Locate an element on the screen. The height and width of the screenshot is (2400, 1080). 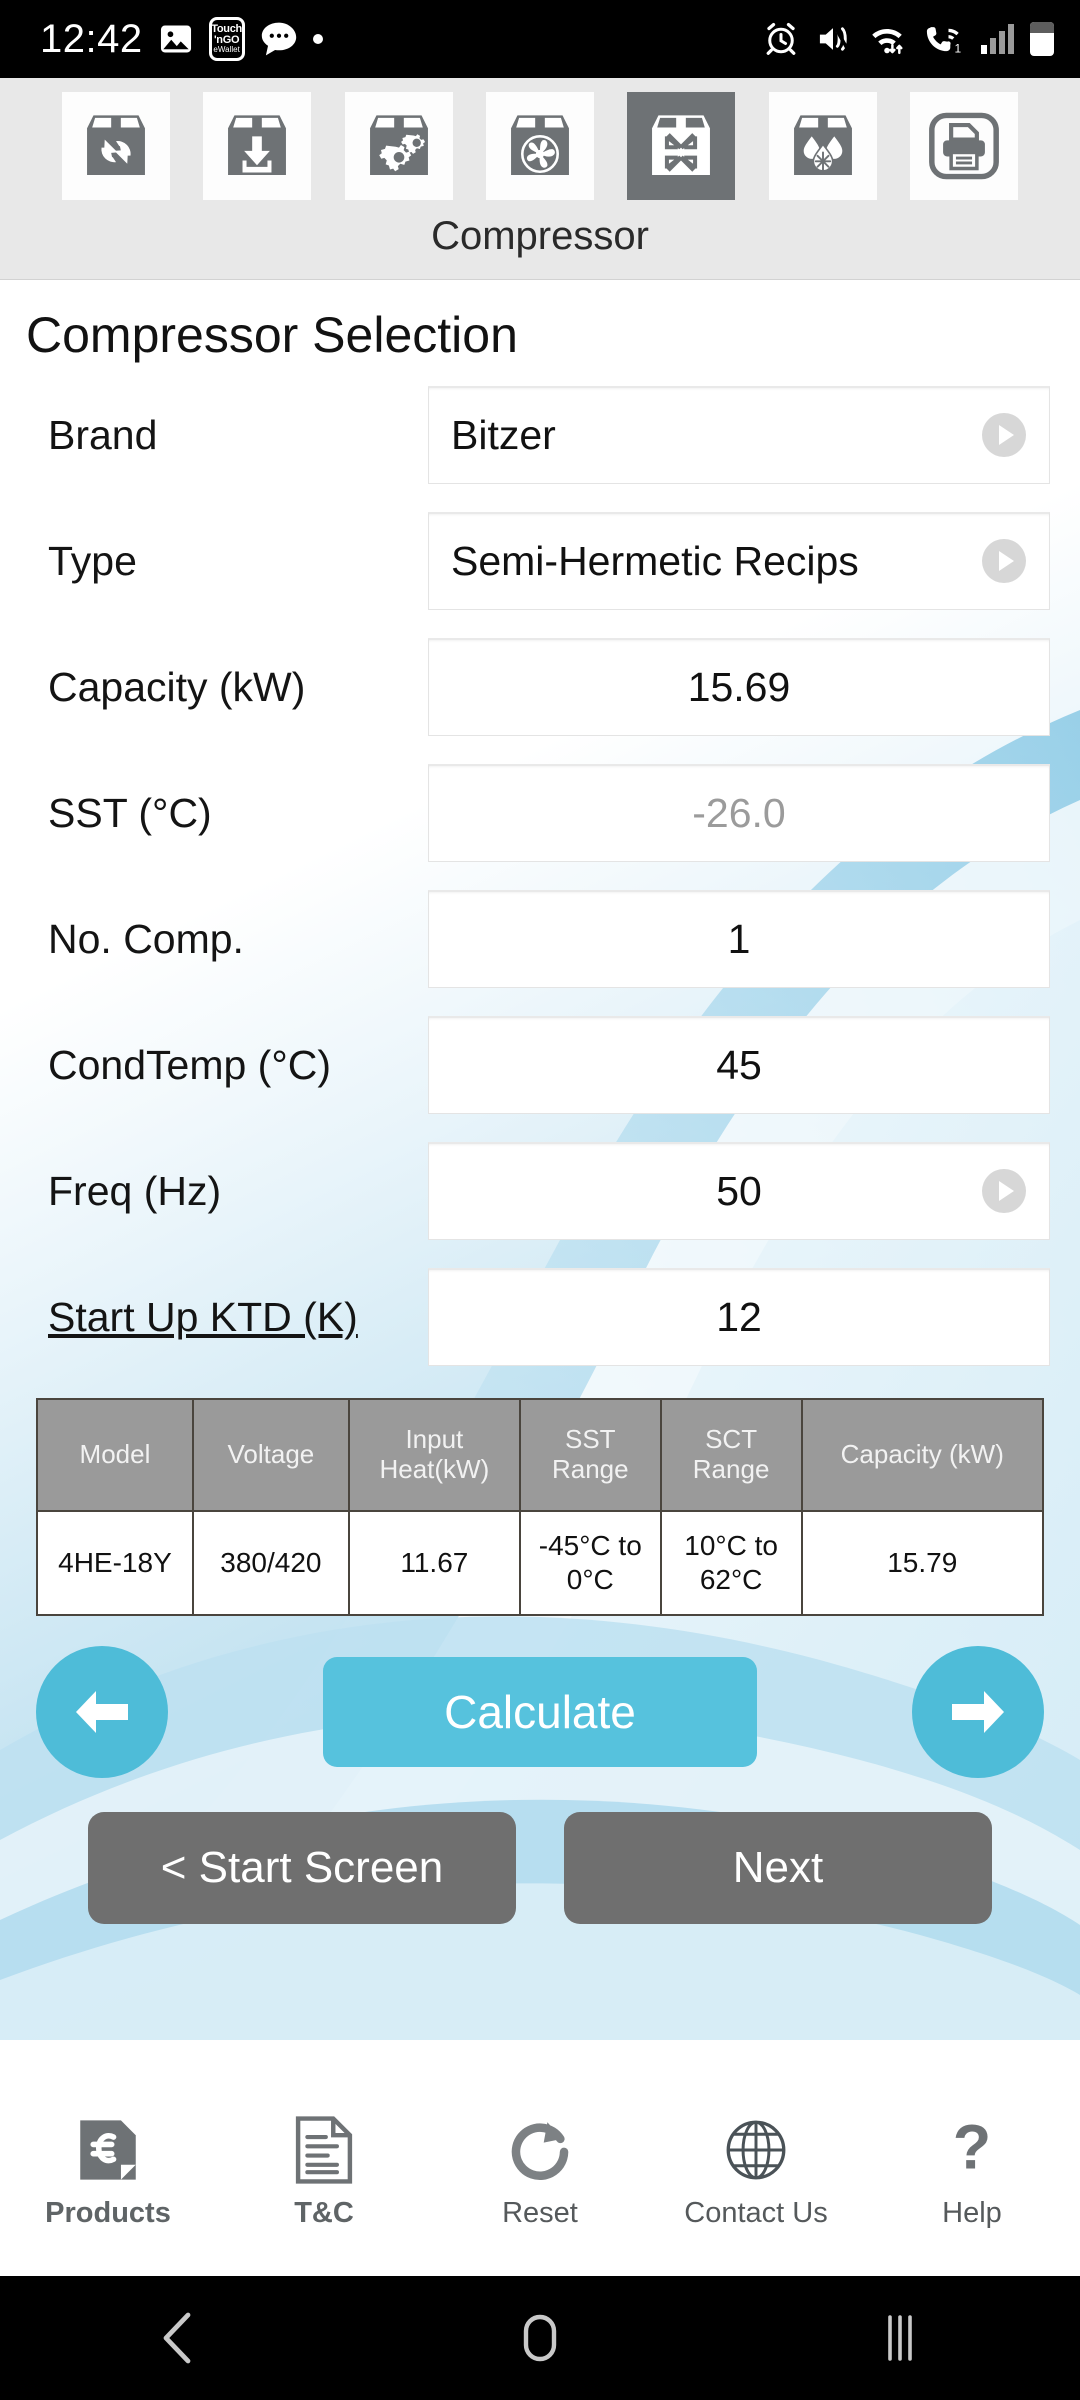
photos-icon is located at coordinates (175, 39).